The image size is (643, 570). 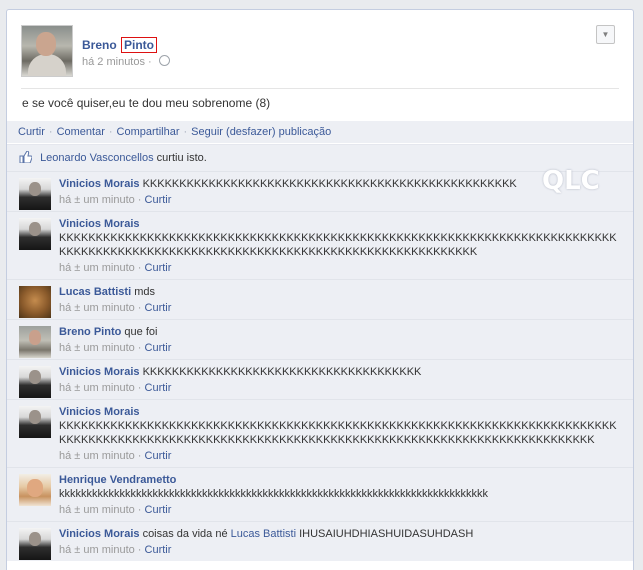 What do you see at coordinates (81, 132) in the screenshot?
I see `comment-link: Comentar` at bounding box center [81, 132].